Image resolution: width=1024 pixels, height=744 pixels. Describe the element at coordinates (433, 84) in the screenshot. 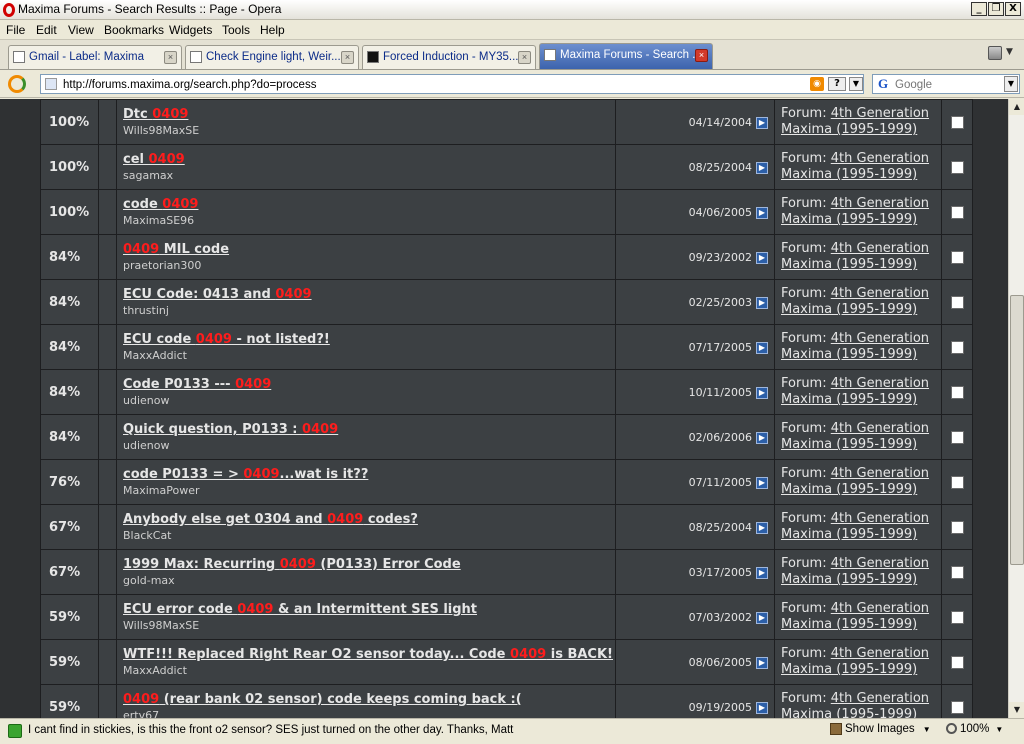

I see `url-input` at that location.